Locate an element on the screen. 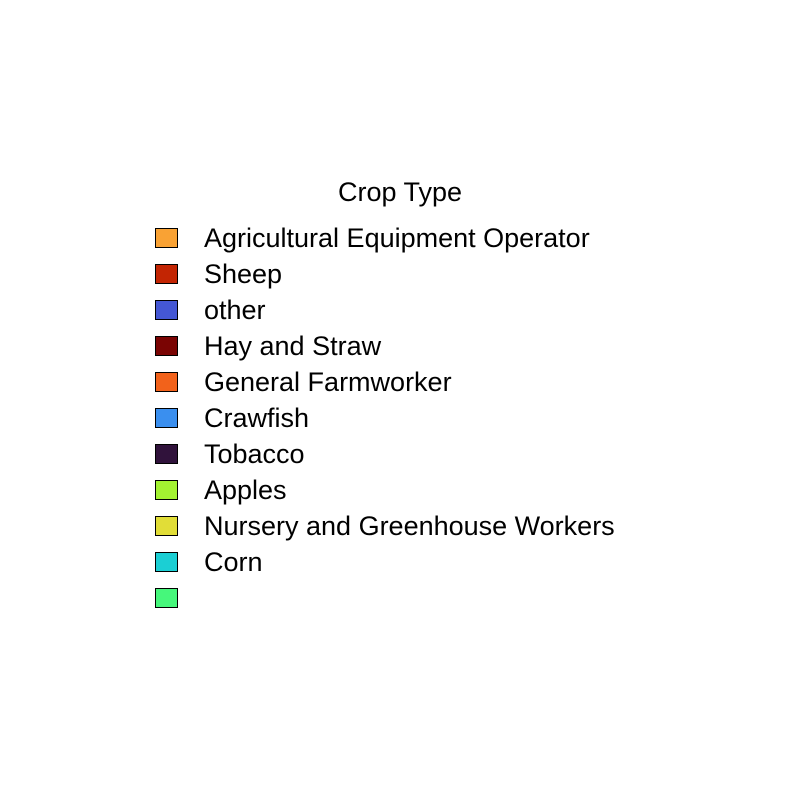 Image resolution: width=800 pixels, height=800 pixels. legend-item: other is located at coordinates (435, 312).